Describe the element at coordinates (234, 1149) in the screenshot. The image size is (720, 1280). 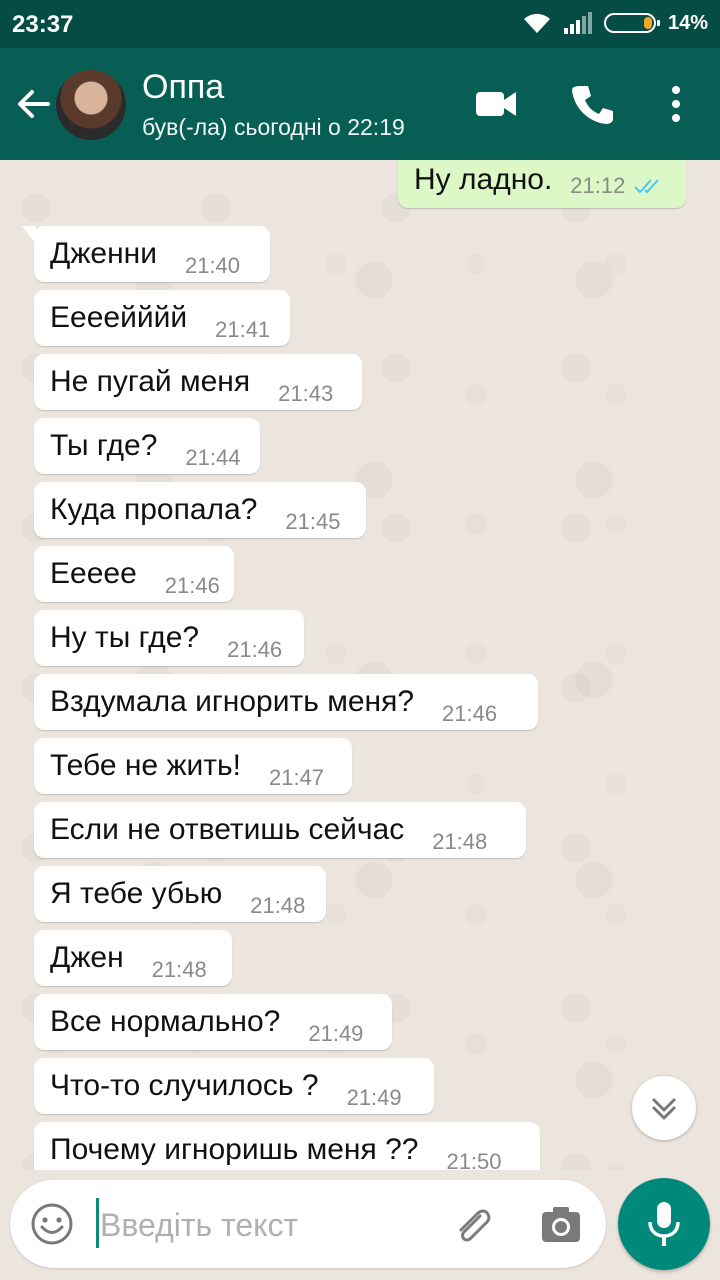
I see `message-text: Почему игноришь меня ??` at that location.